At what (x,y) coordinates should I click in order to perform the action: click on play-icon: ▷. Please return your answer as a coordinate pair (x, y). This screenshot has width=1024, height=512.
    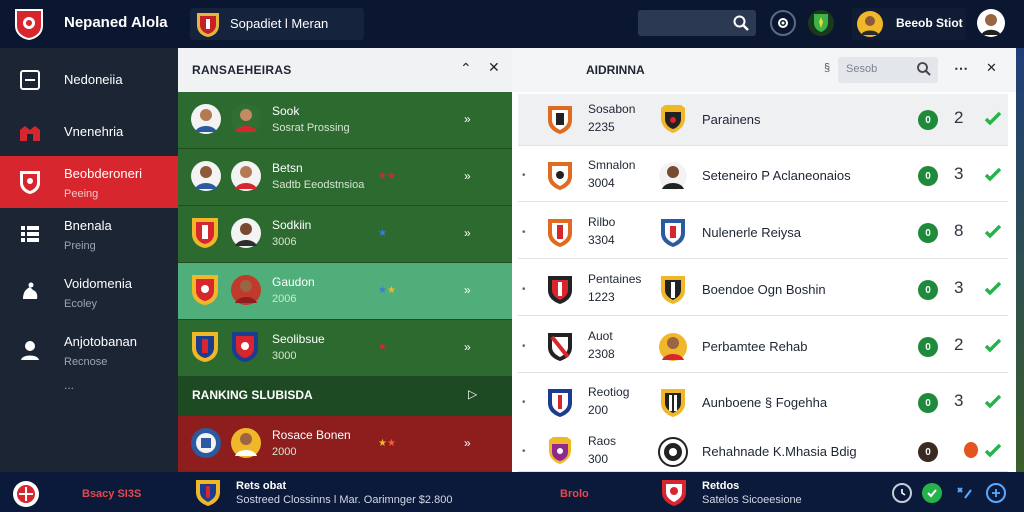
    Looking at the image, I should click on (472, 394).